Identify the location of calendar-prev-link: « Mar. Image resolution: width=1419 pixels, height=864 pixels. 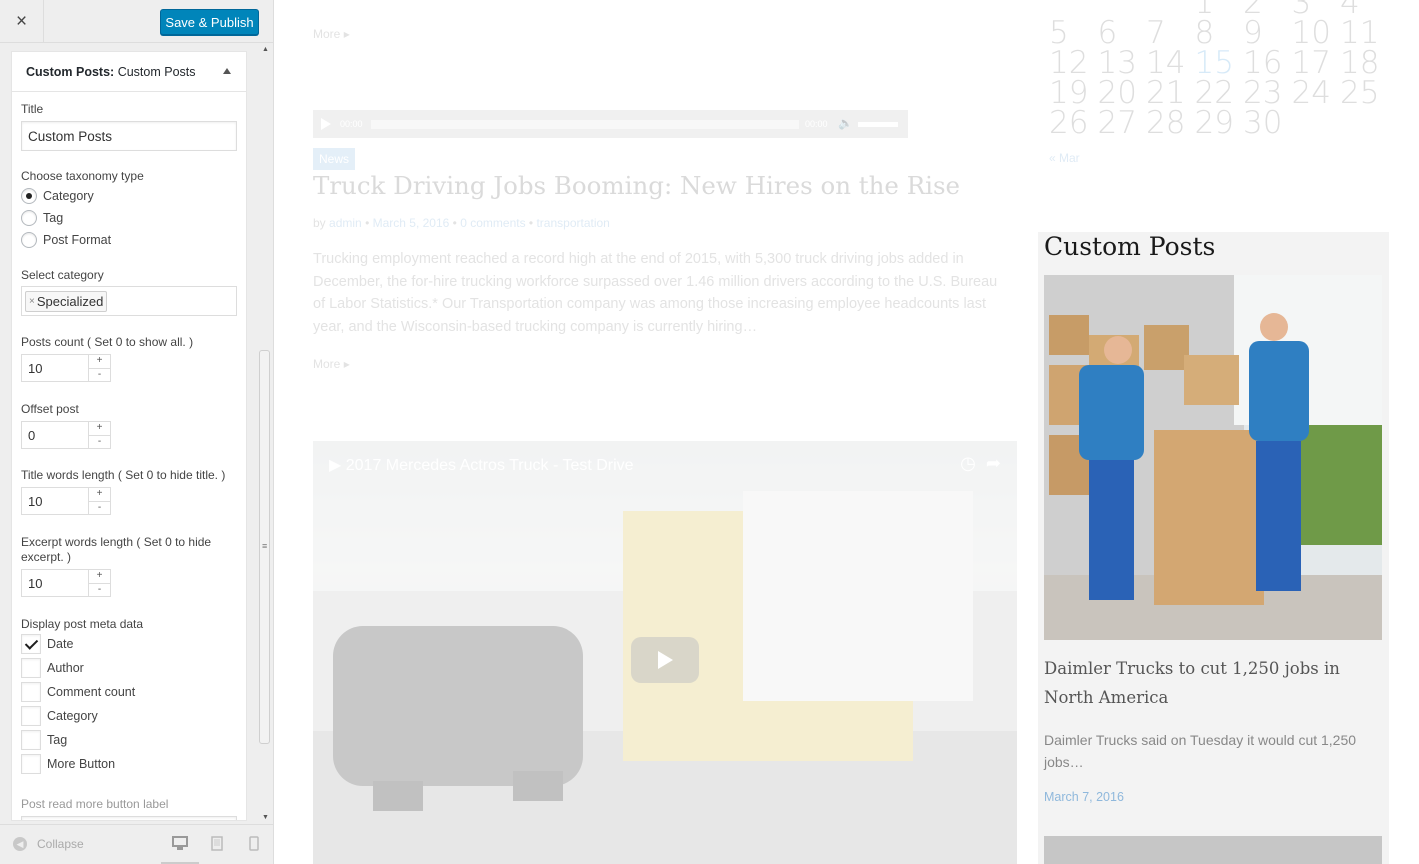
(1064, 158).